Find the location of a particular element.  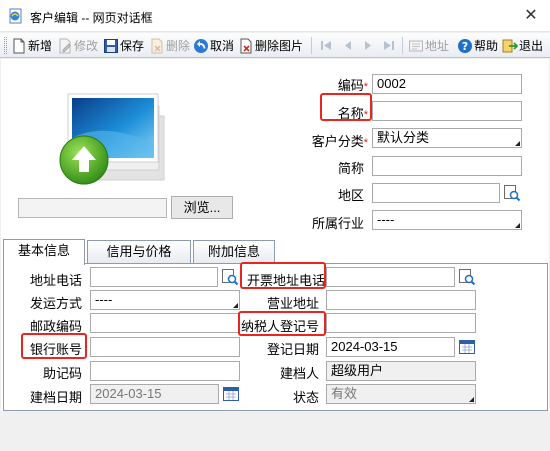

industry-select: ---- is located at coordinates (447, 220).